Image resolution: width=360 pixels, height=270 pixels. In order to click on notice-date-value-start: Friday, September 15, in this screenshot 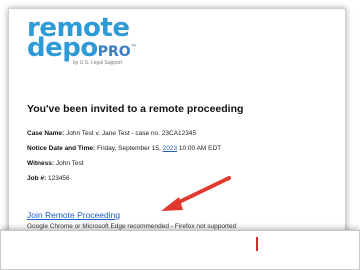, I will do `click(129, 148)`.